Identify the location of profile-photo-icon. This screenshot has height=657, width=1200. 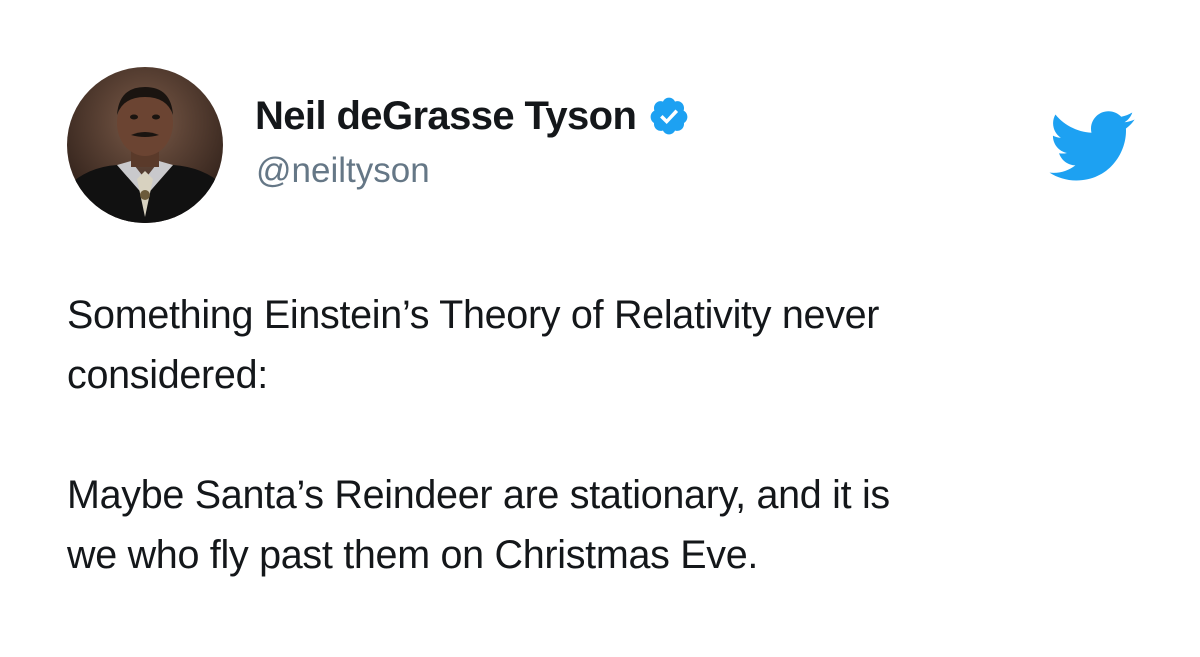
(145, 145).